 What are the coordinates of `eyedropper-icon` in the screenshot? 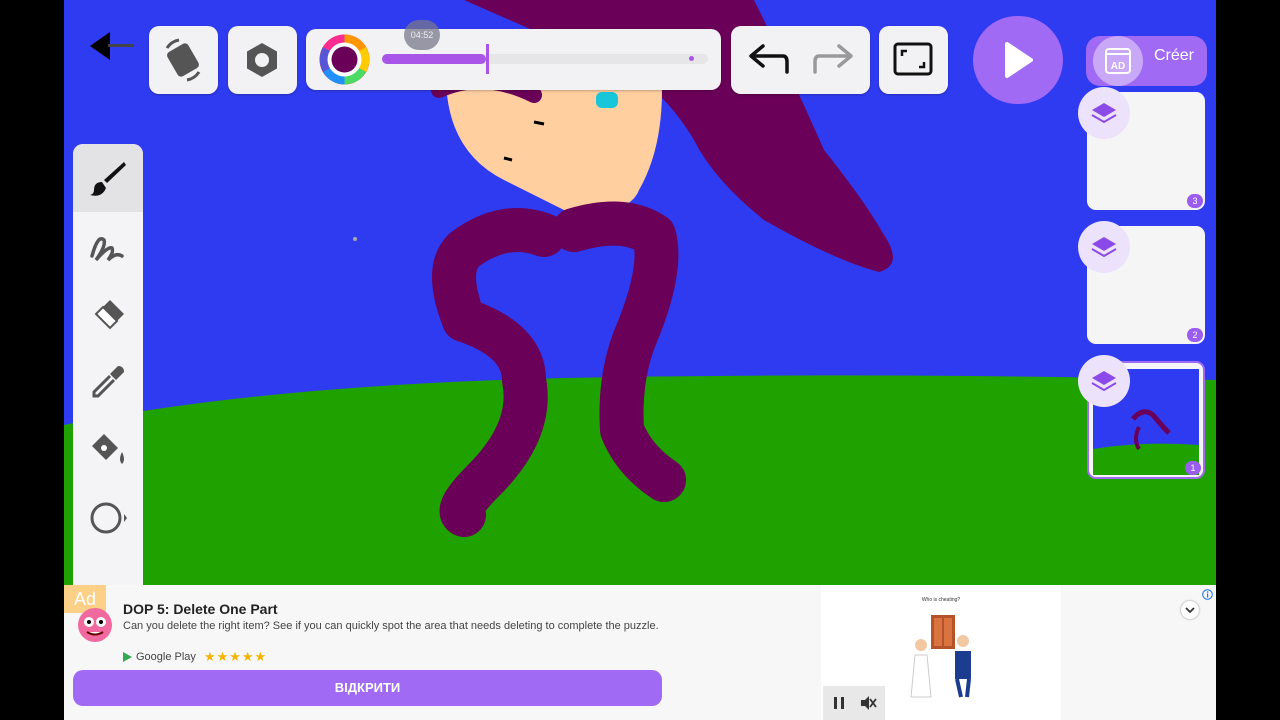 It's located at (108, 382).